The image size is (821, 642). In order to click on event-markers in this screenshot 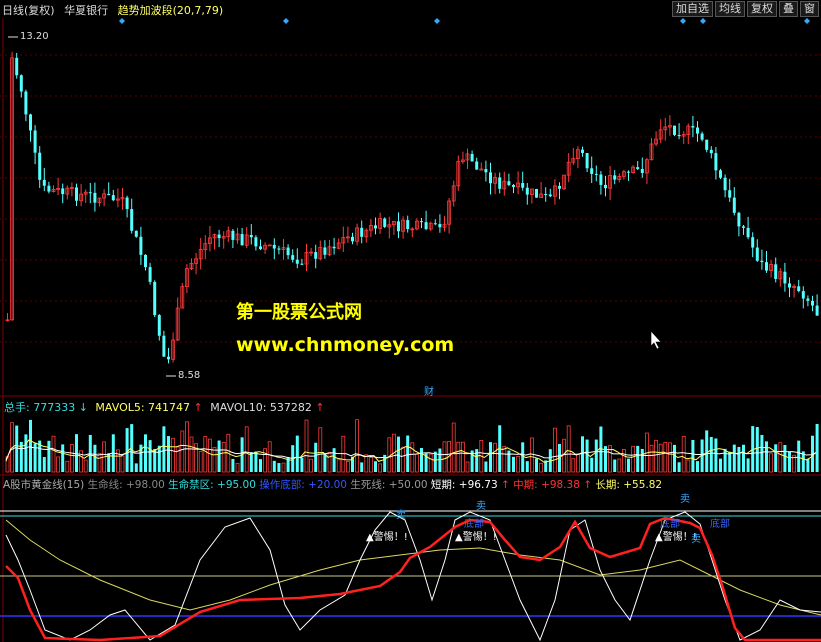, I will do `click(464, 21)`.